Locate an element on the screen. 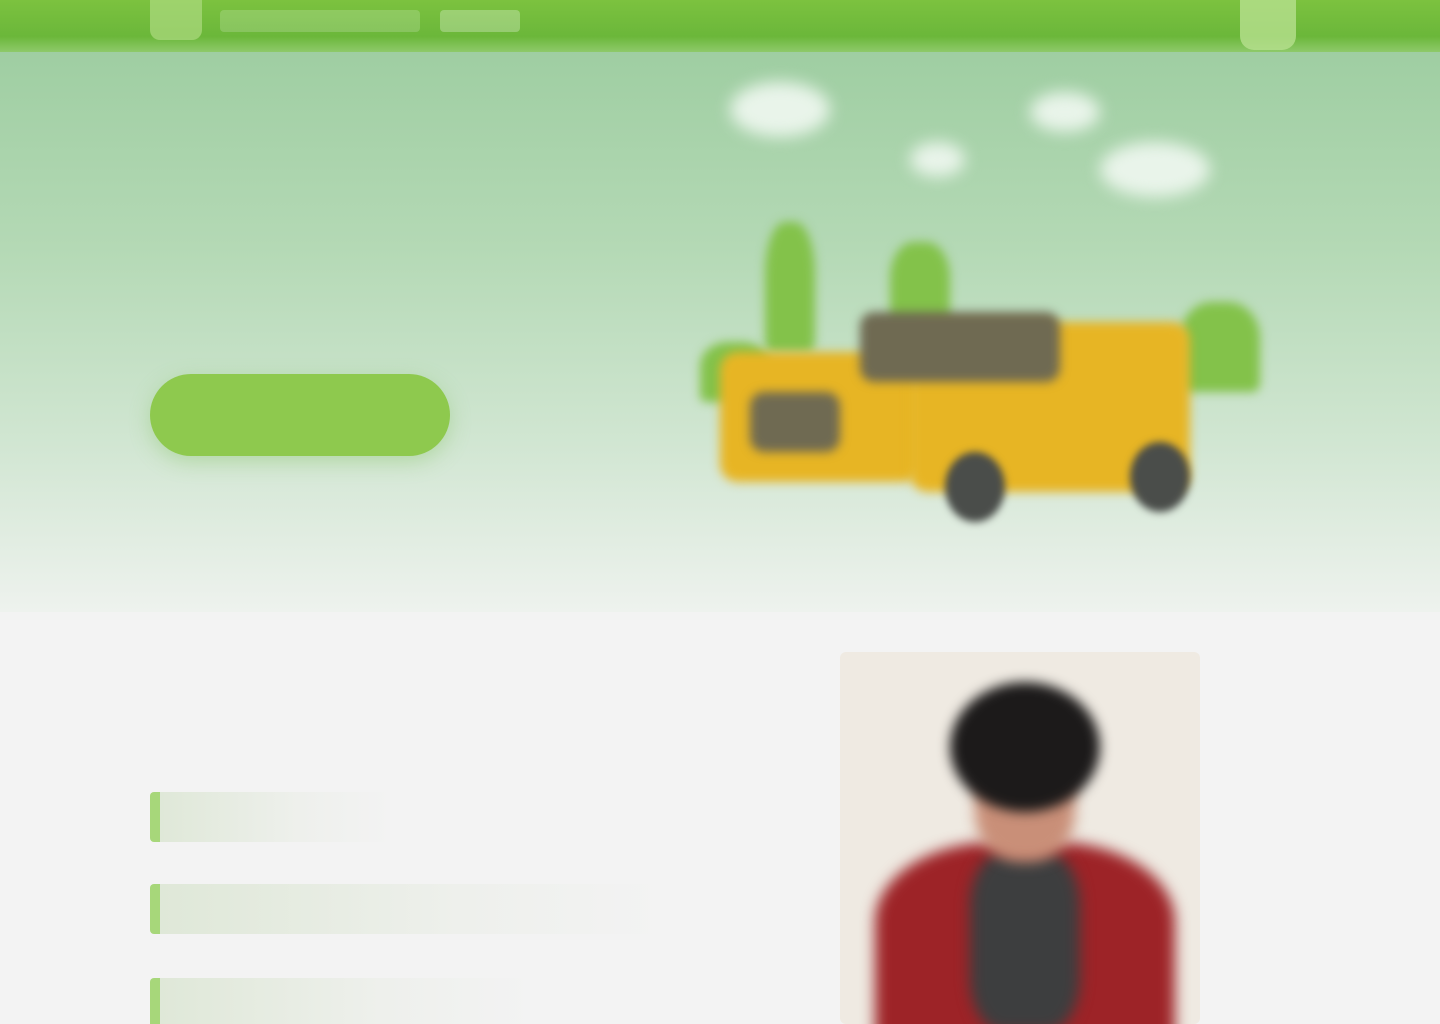 The width and height of the screenshot is (1440, 1024). portrait-shirt is located at coordinates (1025, 938).